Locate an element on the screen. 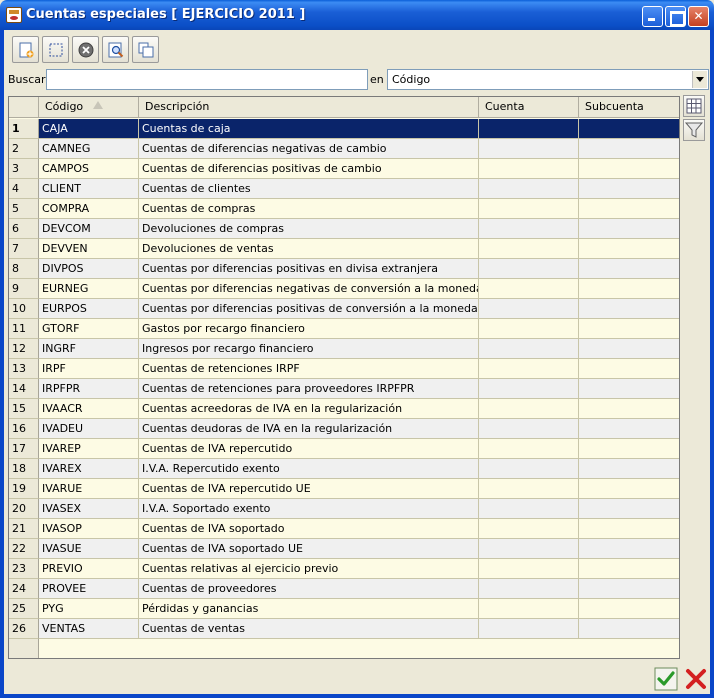 The height and width of the screenshot is (698, 714). cell-codigo: PREVIO is located at coordinates (89, 569).